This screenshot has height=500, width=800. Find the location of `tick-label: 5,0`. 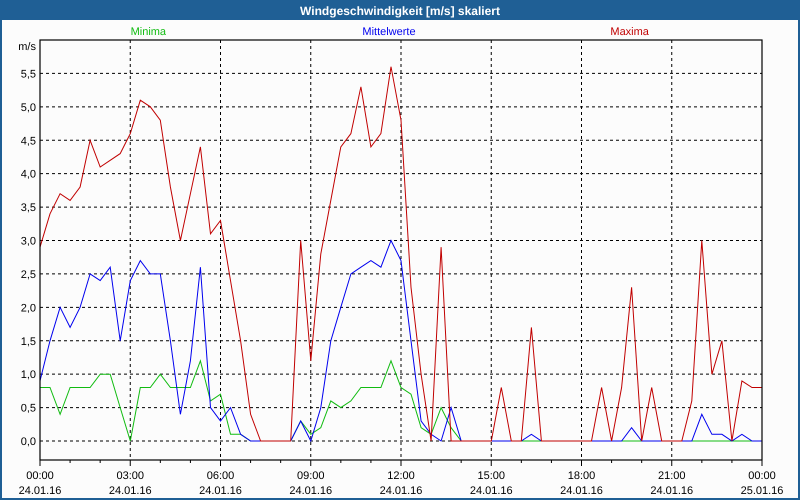

tick-label: 5,0 is located at coordinates (28, 108).